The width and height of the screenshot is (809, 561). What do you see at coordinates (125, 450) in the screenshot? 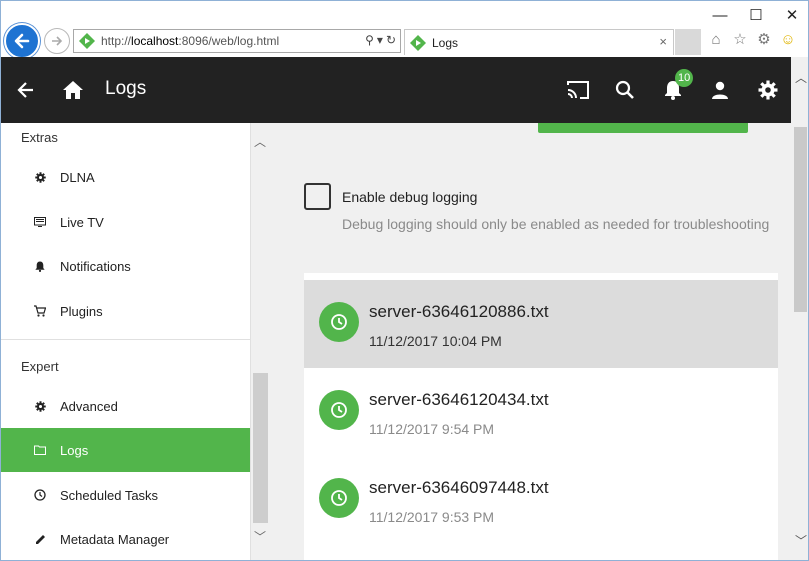
I see `sidebar-item-logs: Logs` at bounding box center [125, 450].